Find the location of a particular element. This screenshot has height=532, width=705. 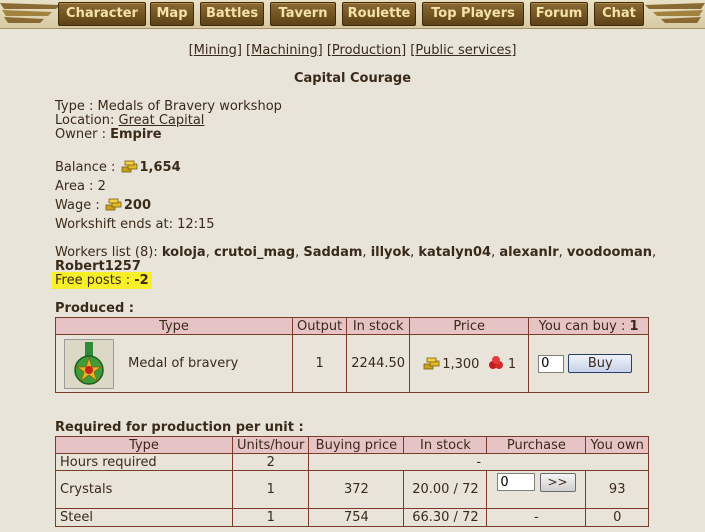

wage-label: Wage : is located at coordinates (79, 205).